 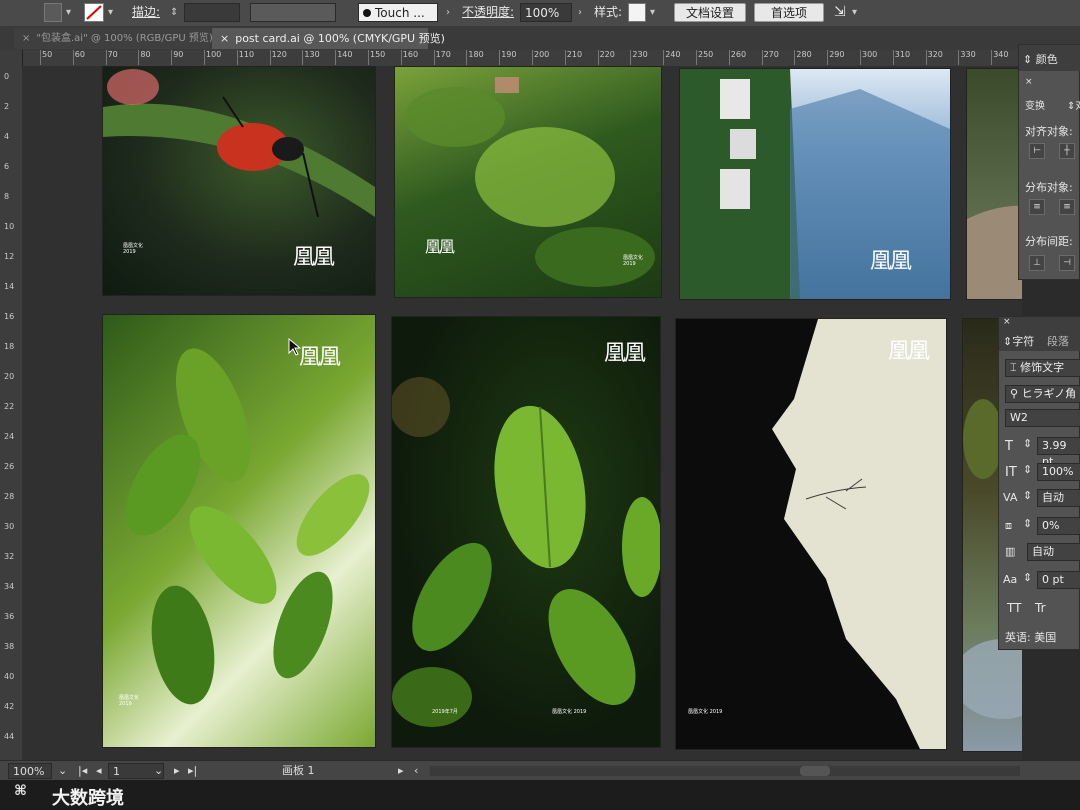 I want to click on ruler-tick-label: 0, so click(x=7, y=76).